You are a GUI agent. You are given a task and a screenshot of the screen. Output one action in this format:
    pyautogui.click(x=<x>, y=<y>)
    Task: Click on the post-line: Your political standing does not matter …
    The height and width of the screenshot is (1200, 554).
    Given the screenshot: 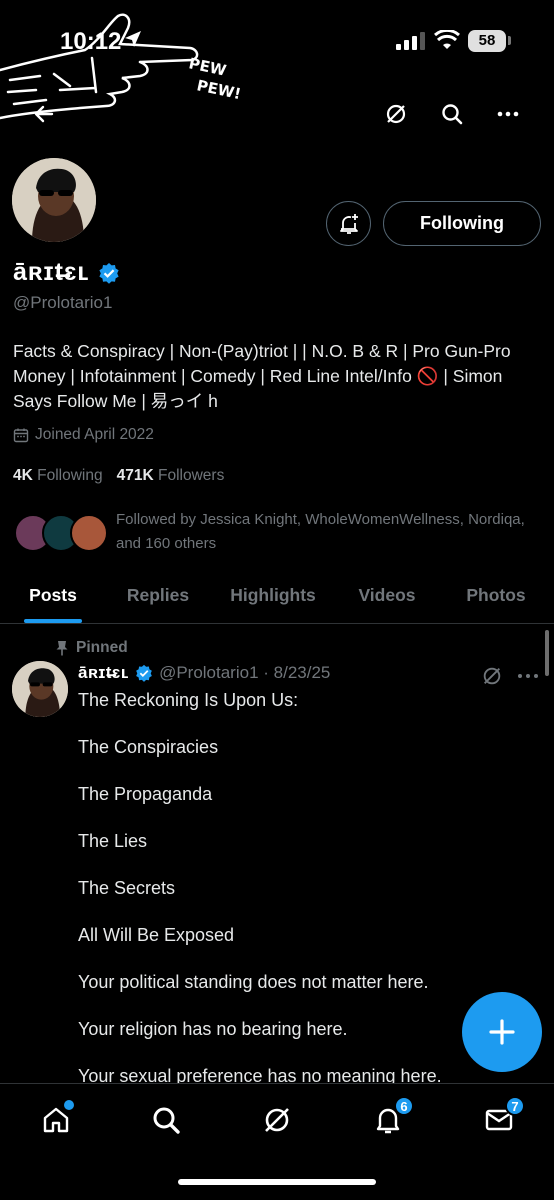 What is the action you would take?
    pyautogui.click(x=253, y=982)
    